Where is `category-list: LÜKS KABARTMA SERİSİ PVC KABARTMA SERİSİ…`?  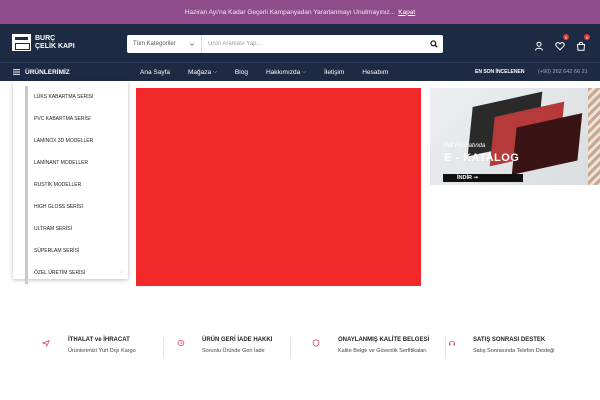
category-list: LÜKS KABARTMA SERİSİ PVC KABARTMA SERİSİ… is located at coordinates (70, 182).